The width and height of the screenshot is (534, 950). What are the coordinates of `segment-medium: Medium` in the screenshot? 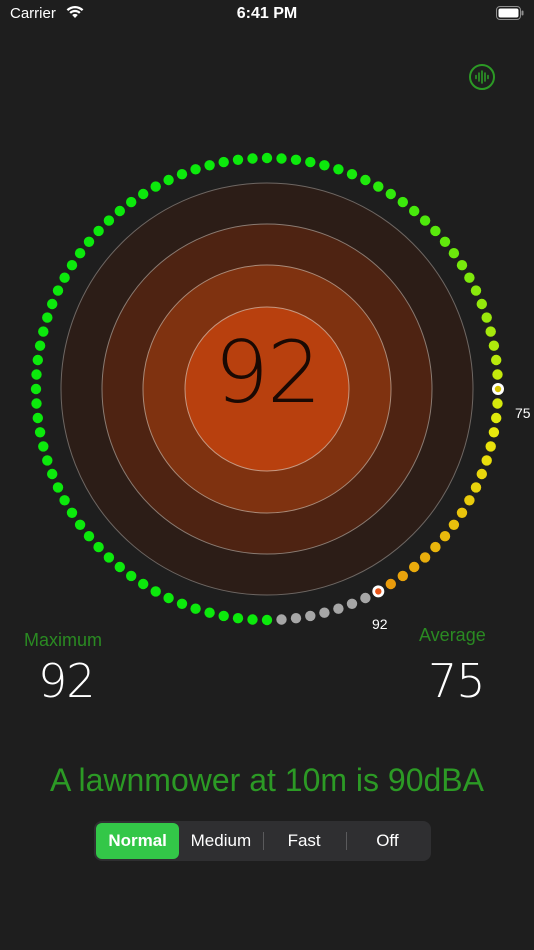 It's located at (220, 841).